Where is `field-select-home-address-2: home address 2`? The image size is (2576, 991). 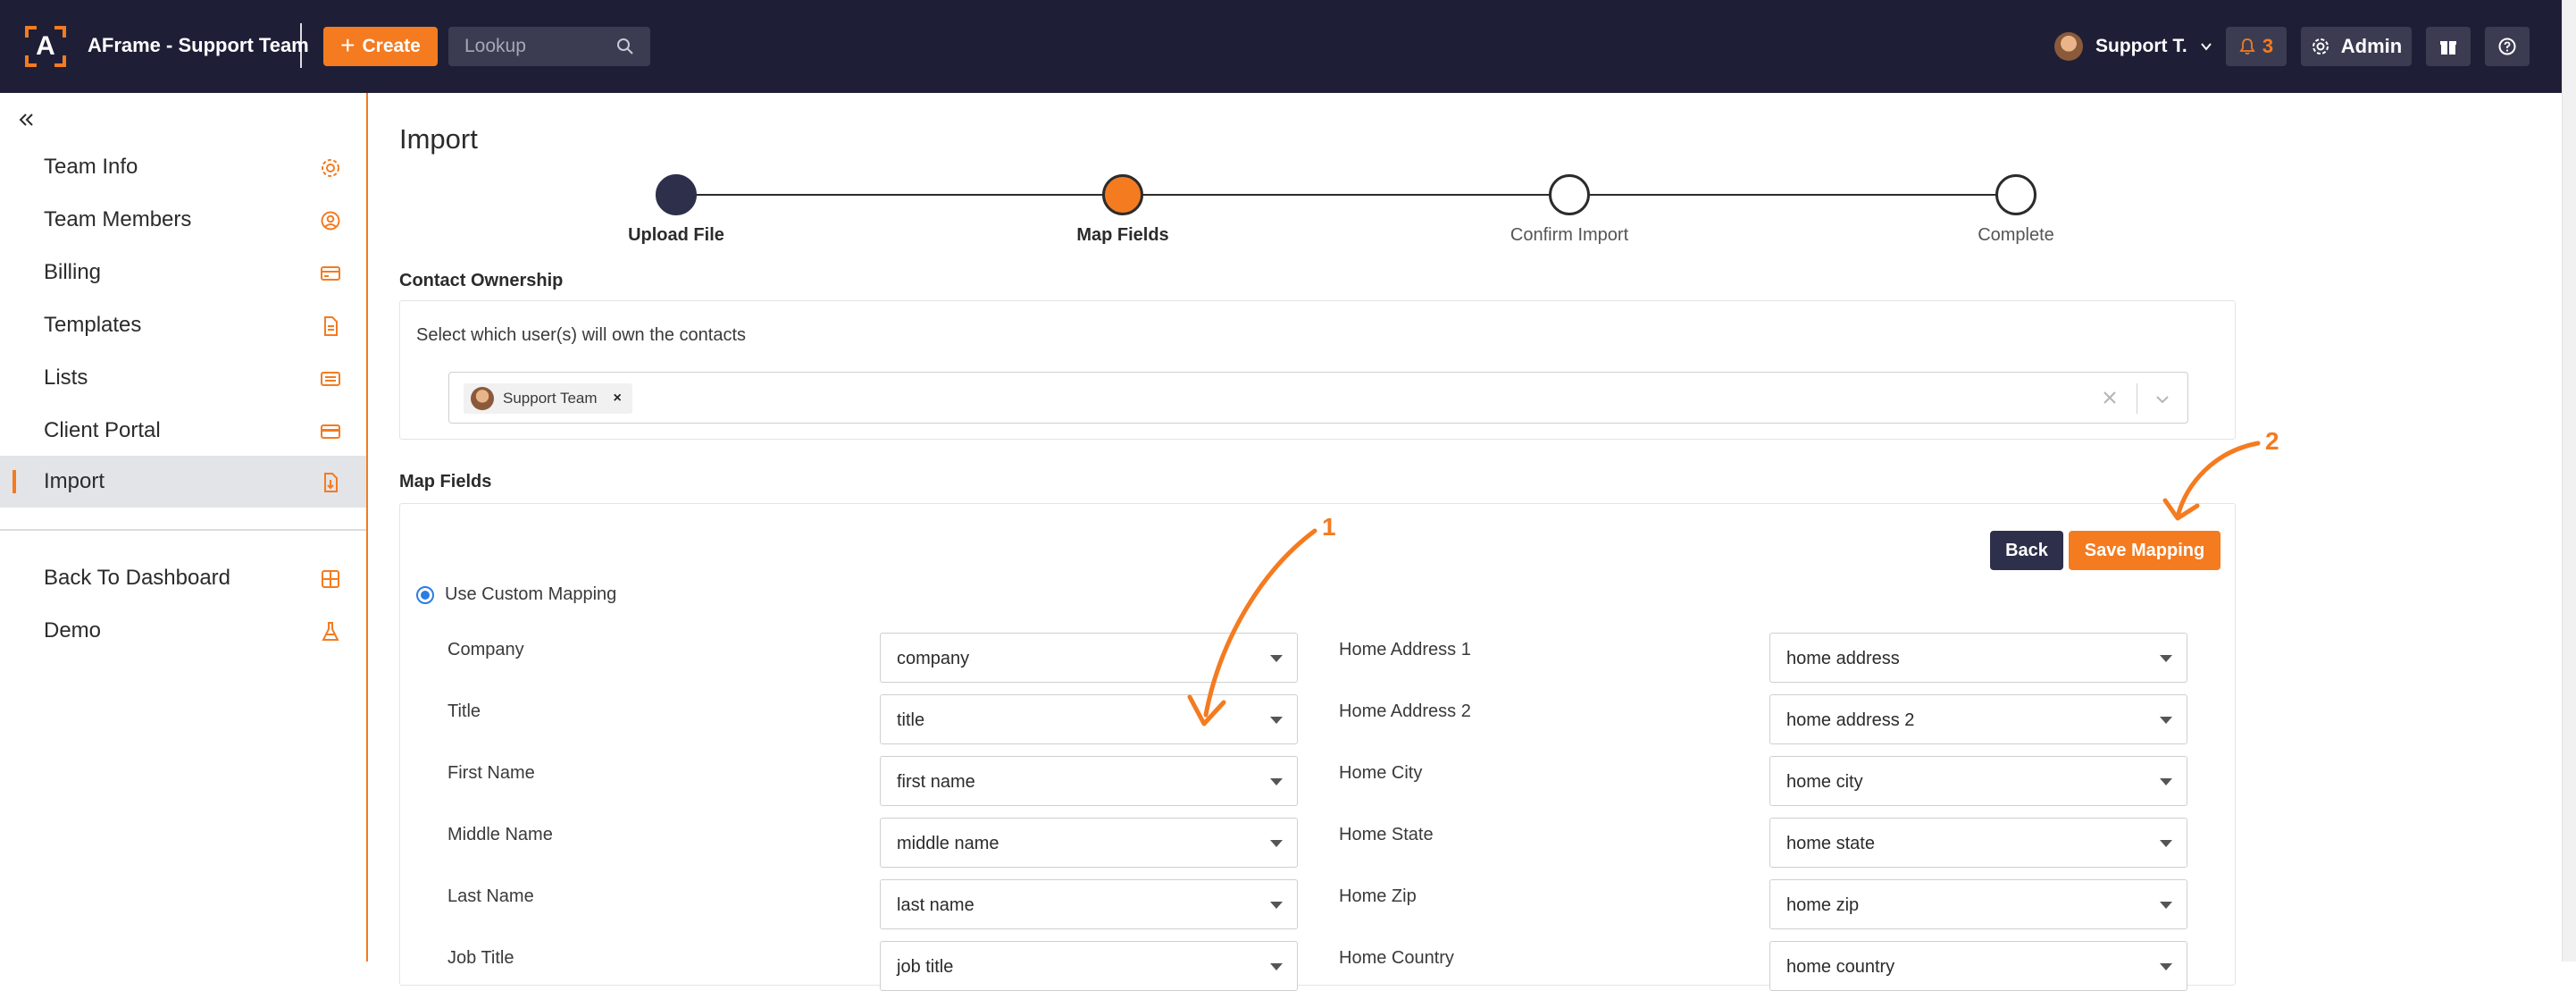 field-select-home-address-2: home address 2 is located at coordinates (1978, 719).